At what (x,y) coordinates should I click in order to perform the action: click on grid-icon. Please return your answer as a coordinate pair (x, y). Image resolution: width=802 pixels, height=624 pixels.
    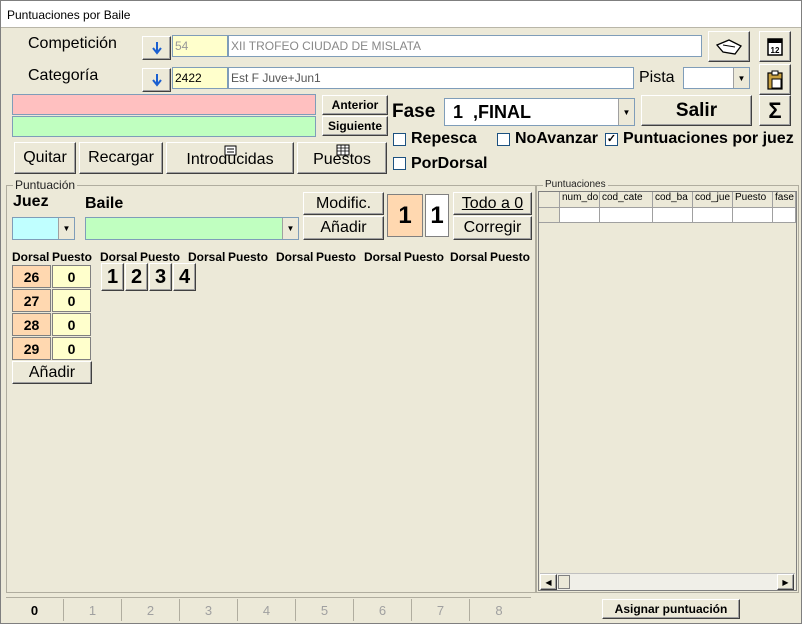
    Looking at the image, I should click on (343, 150).